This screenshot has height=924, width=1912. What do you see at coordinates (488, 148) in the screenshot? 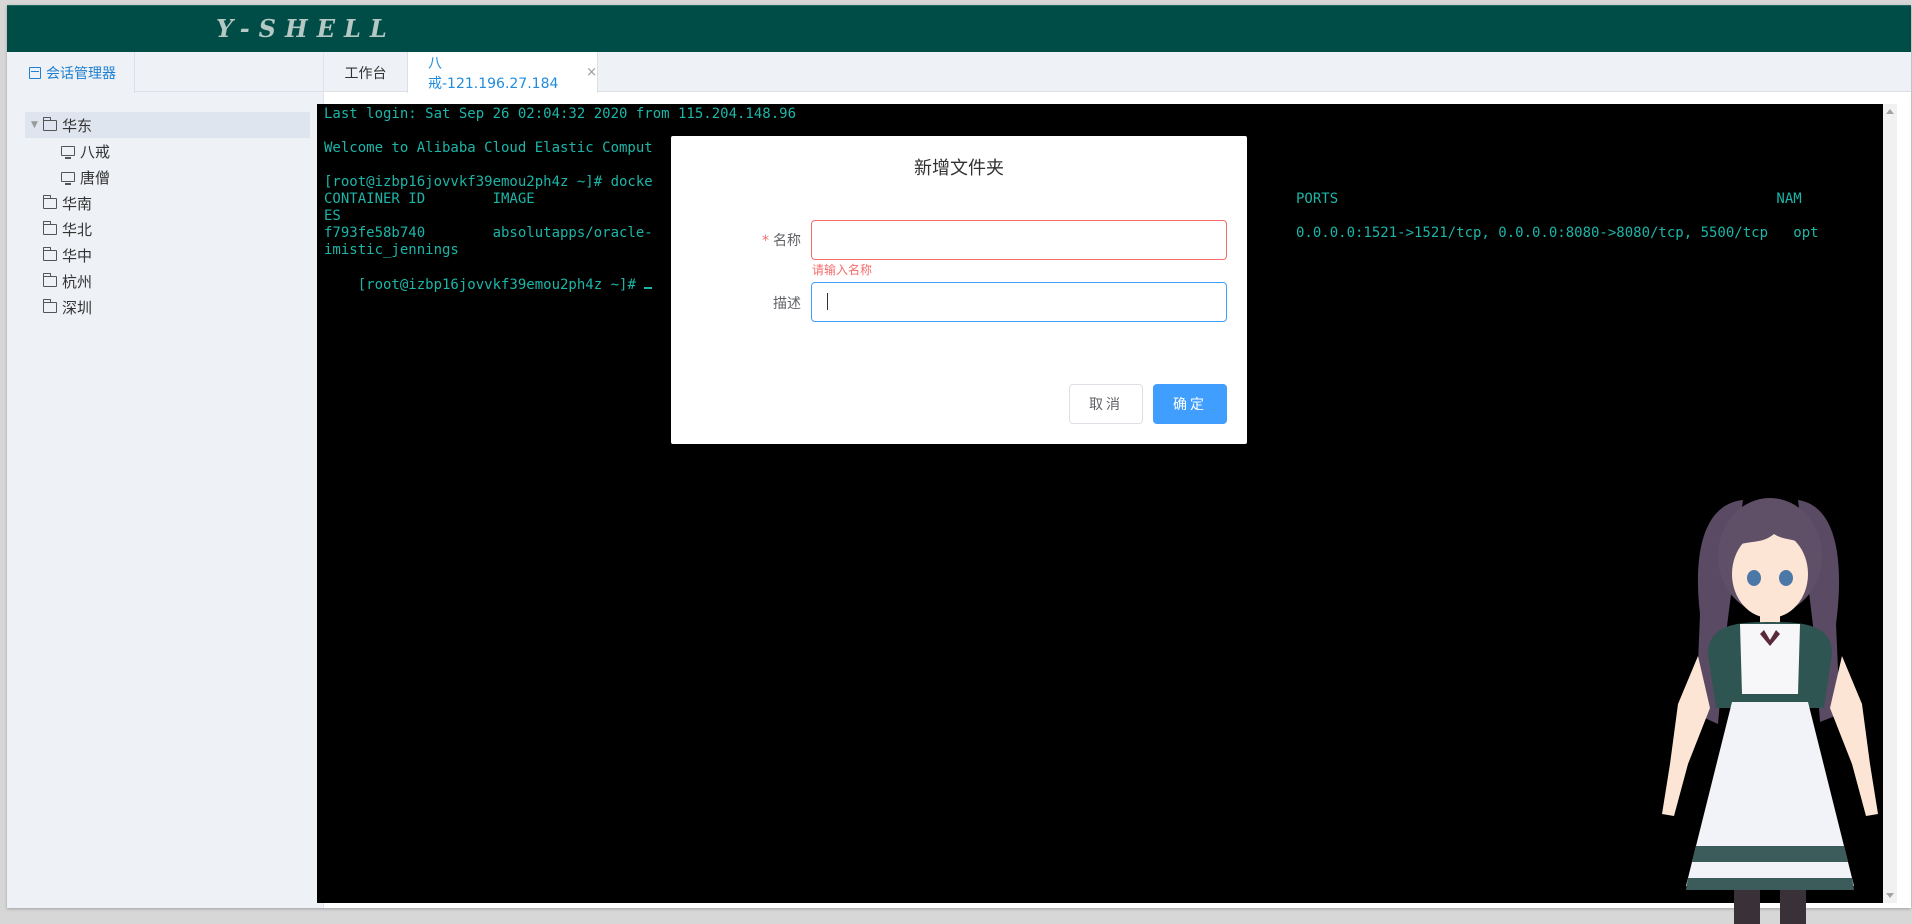
I see `terminal-line: Welcome to Alibaba Cloud Elastic Comput` at bounding box center [488, 148].